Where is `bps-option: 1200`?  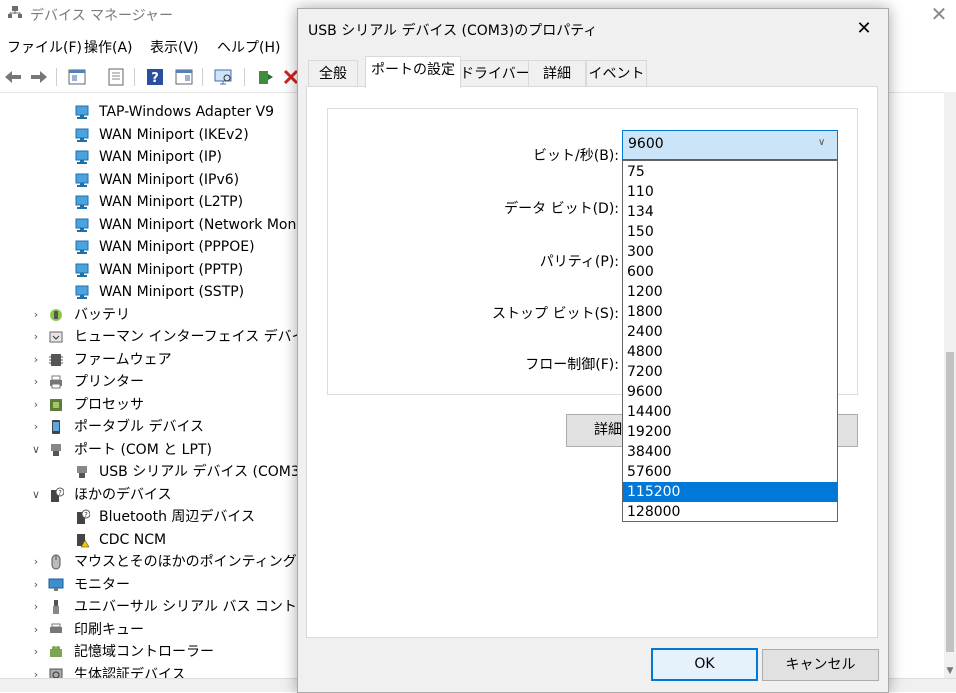
bps-option: 1200 is located at coordinates (730, 292).